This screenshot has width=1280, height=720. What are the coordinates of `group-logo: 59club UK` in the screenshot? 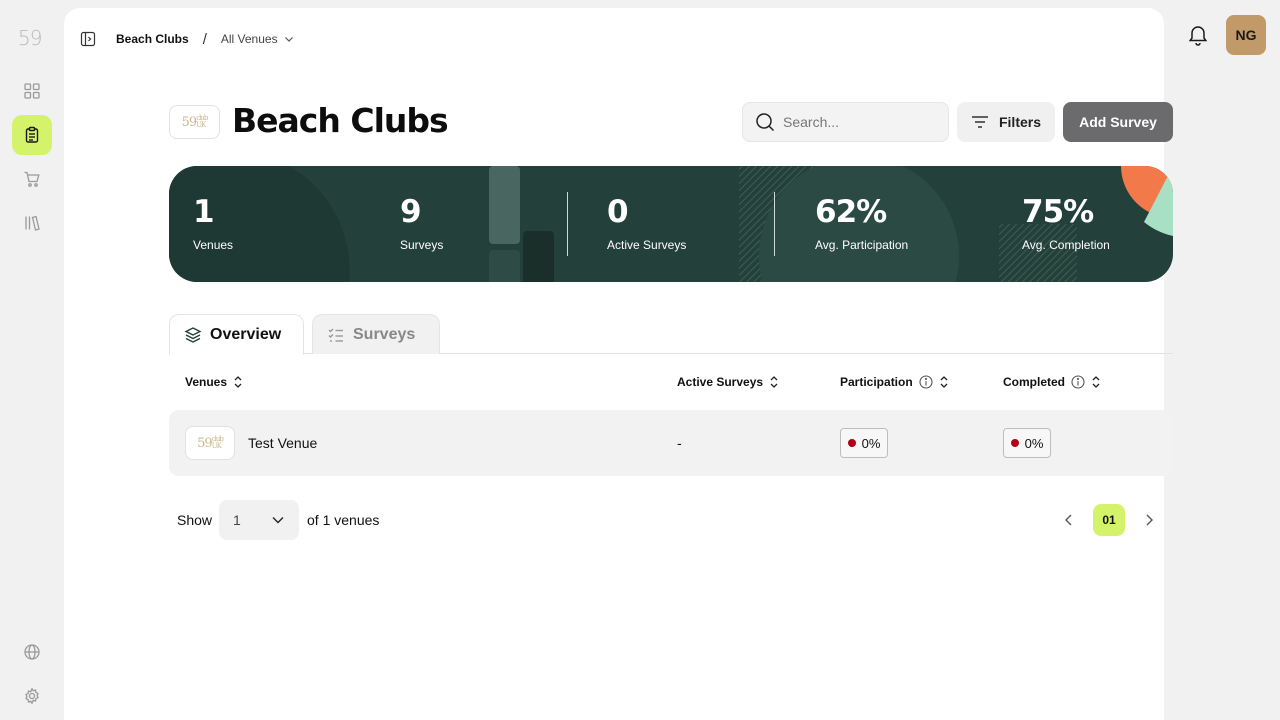 It's located at (194, 122).